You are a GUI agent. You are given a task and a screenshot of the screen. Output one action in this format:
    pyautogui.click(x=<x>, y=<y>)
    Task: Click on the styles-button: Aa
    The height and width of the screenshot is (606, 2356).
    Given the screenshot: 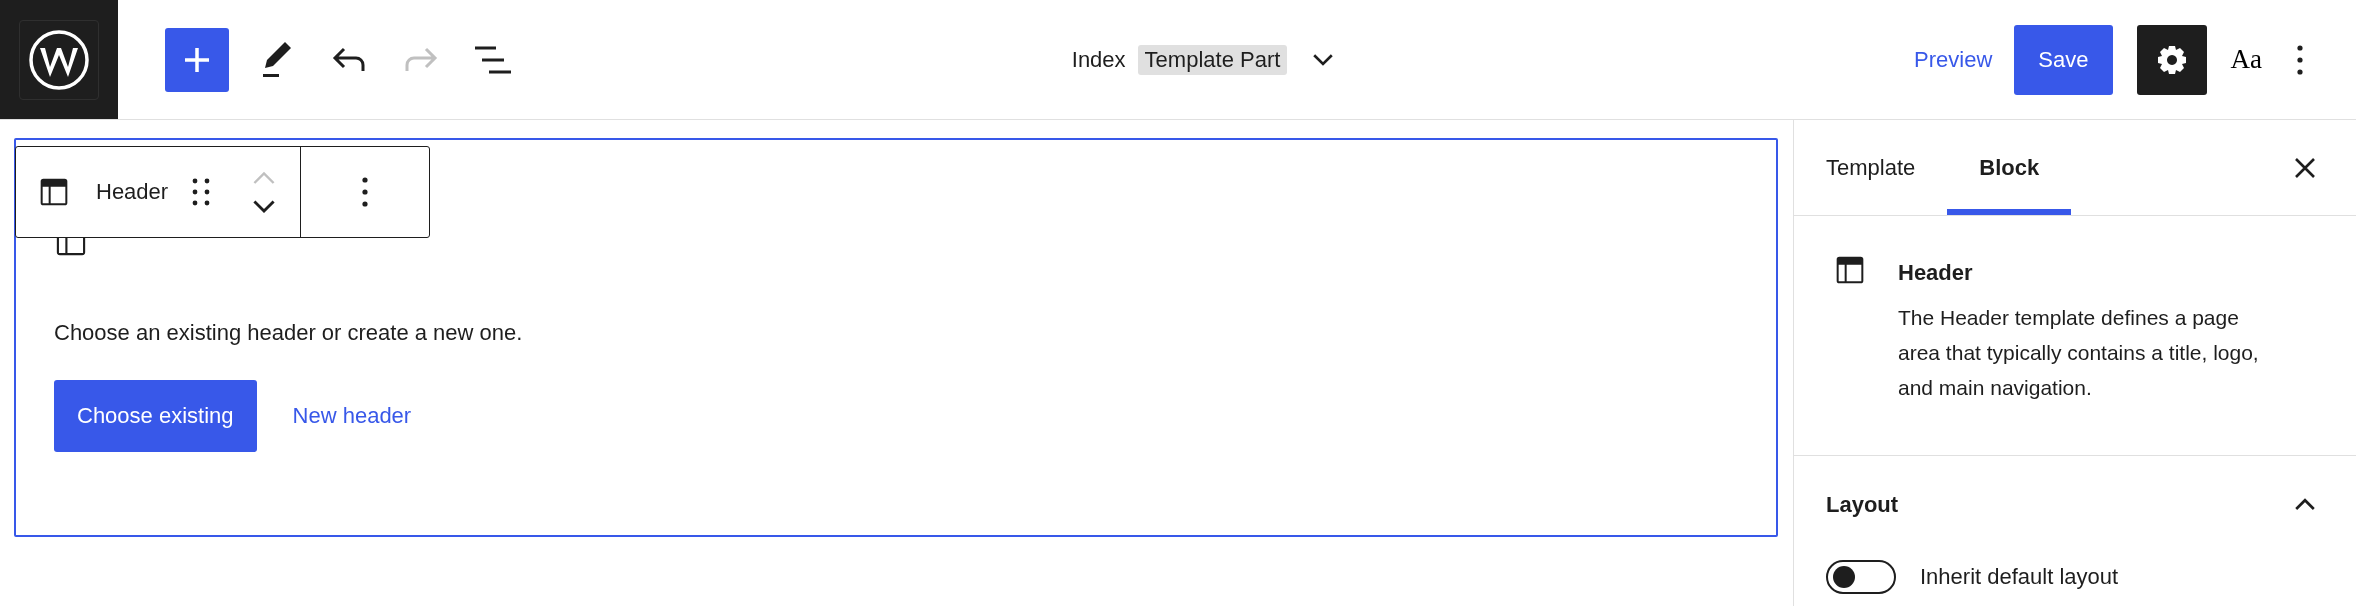 What is the action you would take?
    pyautogui.click(x=2246, y=59)
    